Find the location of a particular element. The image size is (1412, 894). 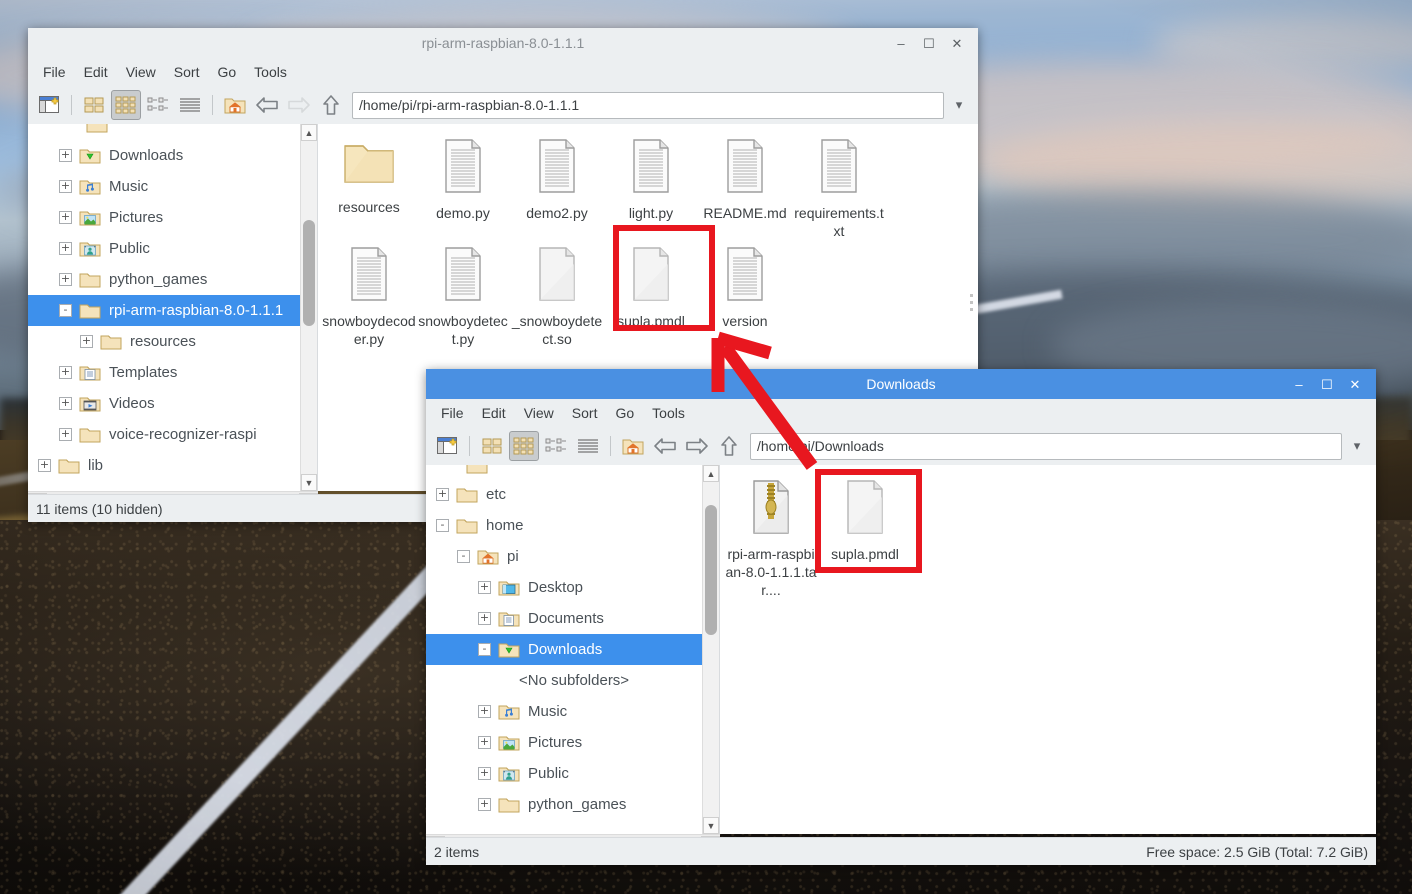

tree-item-voice-recognizer-raspi: + voice-recognizer-raspi is located at coordinates (172, 434).